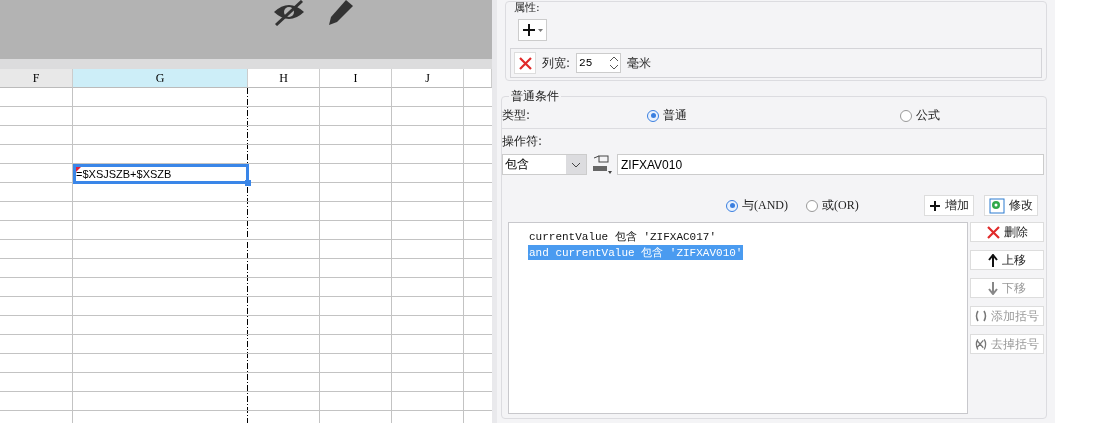  What do you see at coordinates (356, 78) in the screenshot?
I see `column-header: I` at bounding box center [356, 78].